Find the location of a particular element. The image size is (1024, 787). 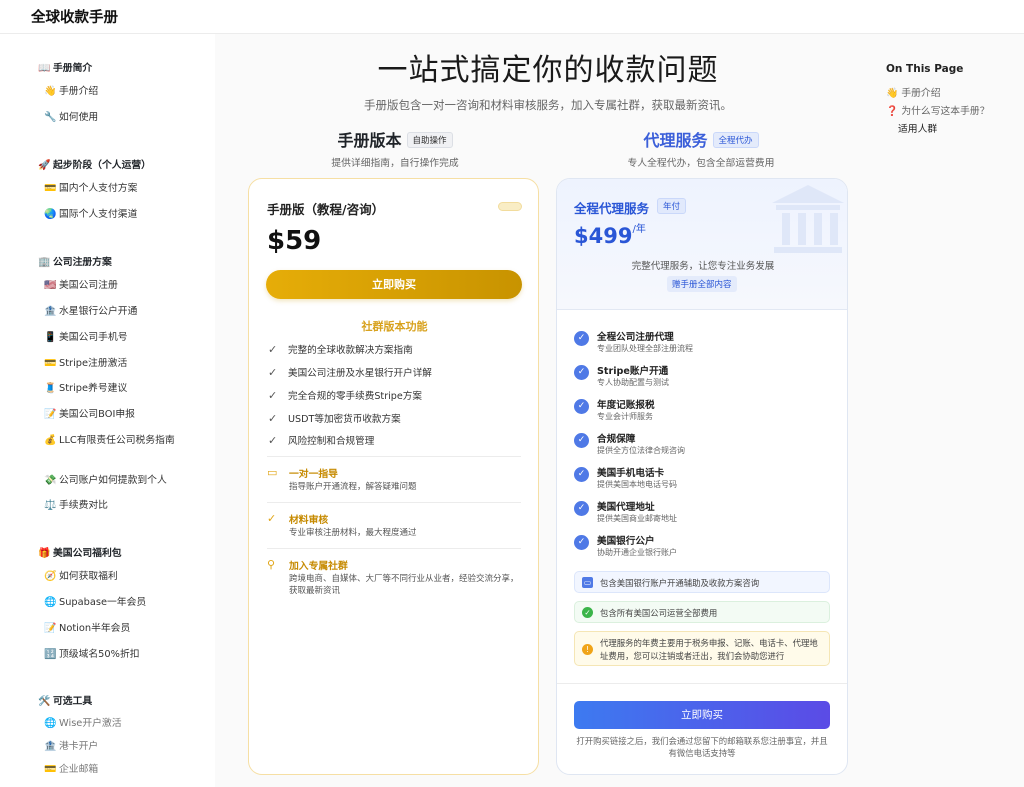

card-toggle-pill is located at coordinates (510, 206).